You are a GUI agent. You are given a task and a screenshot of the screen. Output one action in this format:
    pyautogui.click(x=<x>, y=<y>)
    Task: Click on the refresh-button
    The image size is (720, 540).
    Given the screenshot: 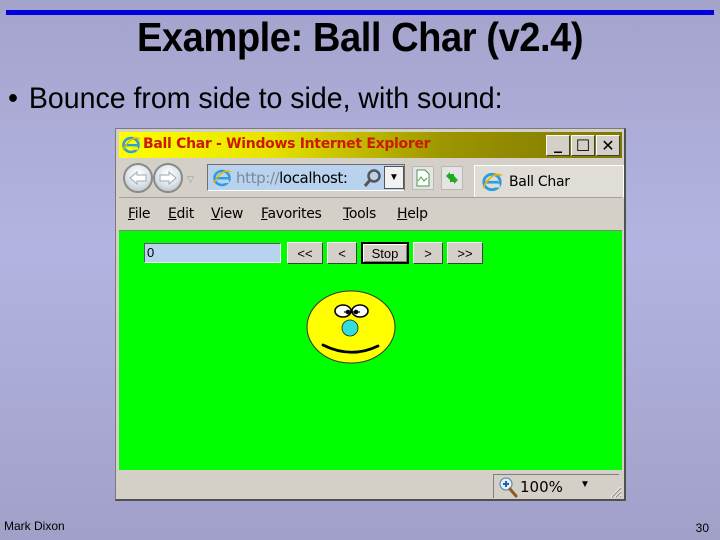 What is the action you would take?
    pyautogui.click(x=452, y=178)
    